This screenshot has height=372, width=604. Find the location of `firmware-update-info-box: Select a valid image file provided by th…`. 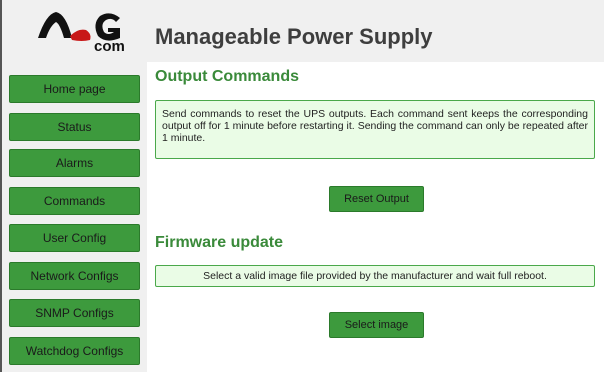

firmware-update-info-box: Select a valid image file provided by th… is located at coordinates (375, 276).